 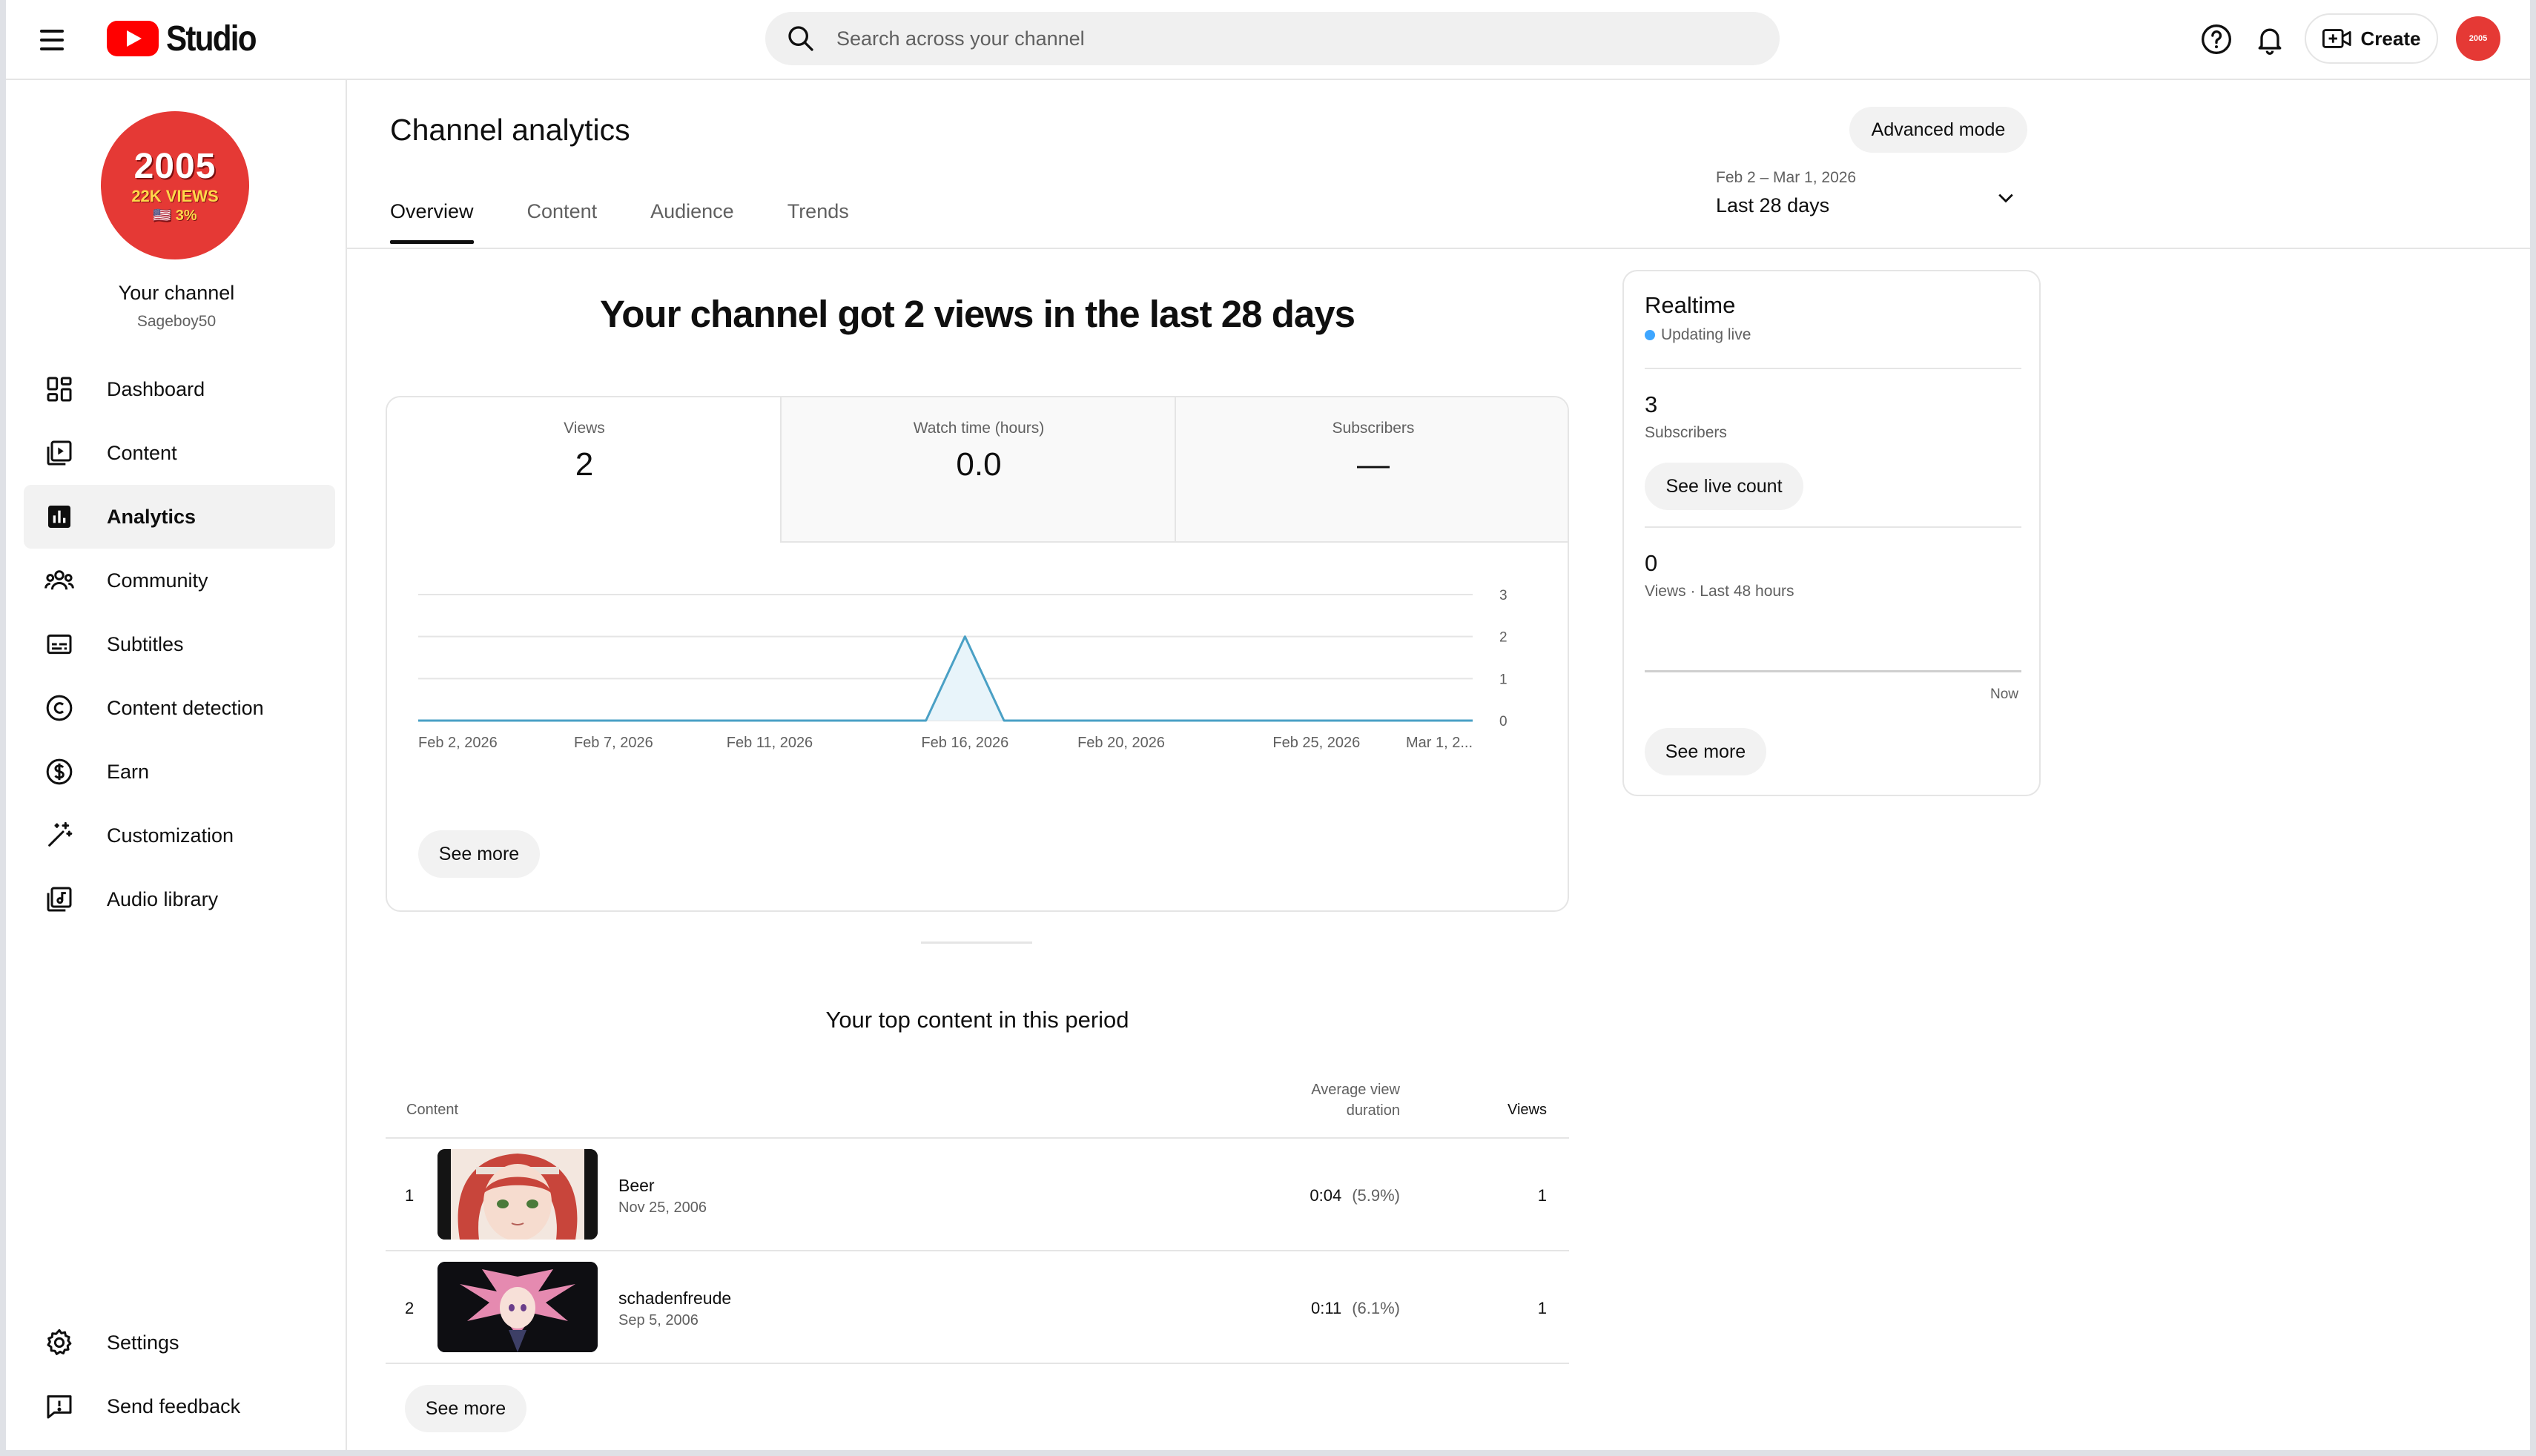 What do you see at coordinates (60, 1406) in the screenshot?
I see `feedback-icon` at bounding box center [60, 1406].